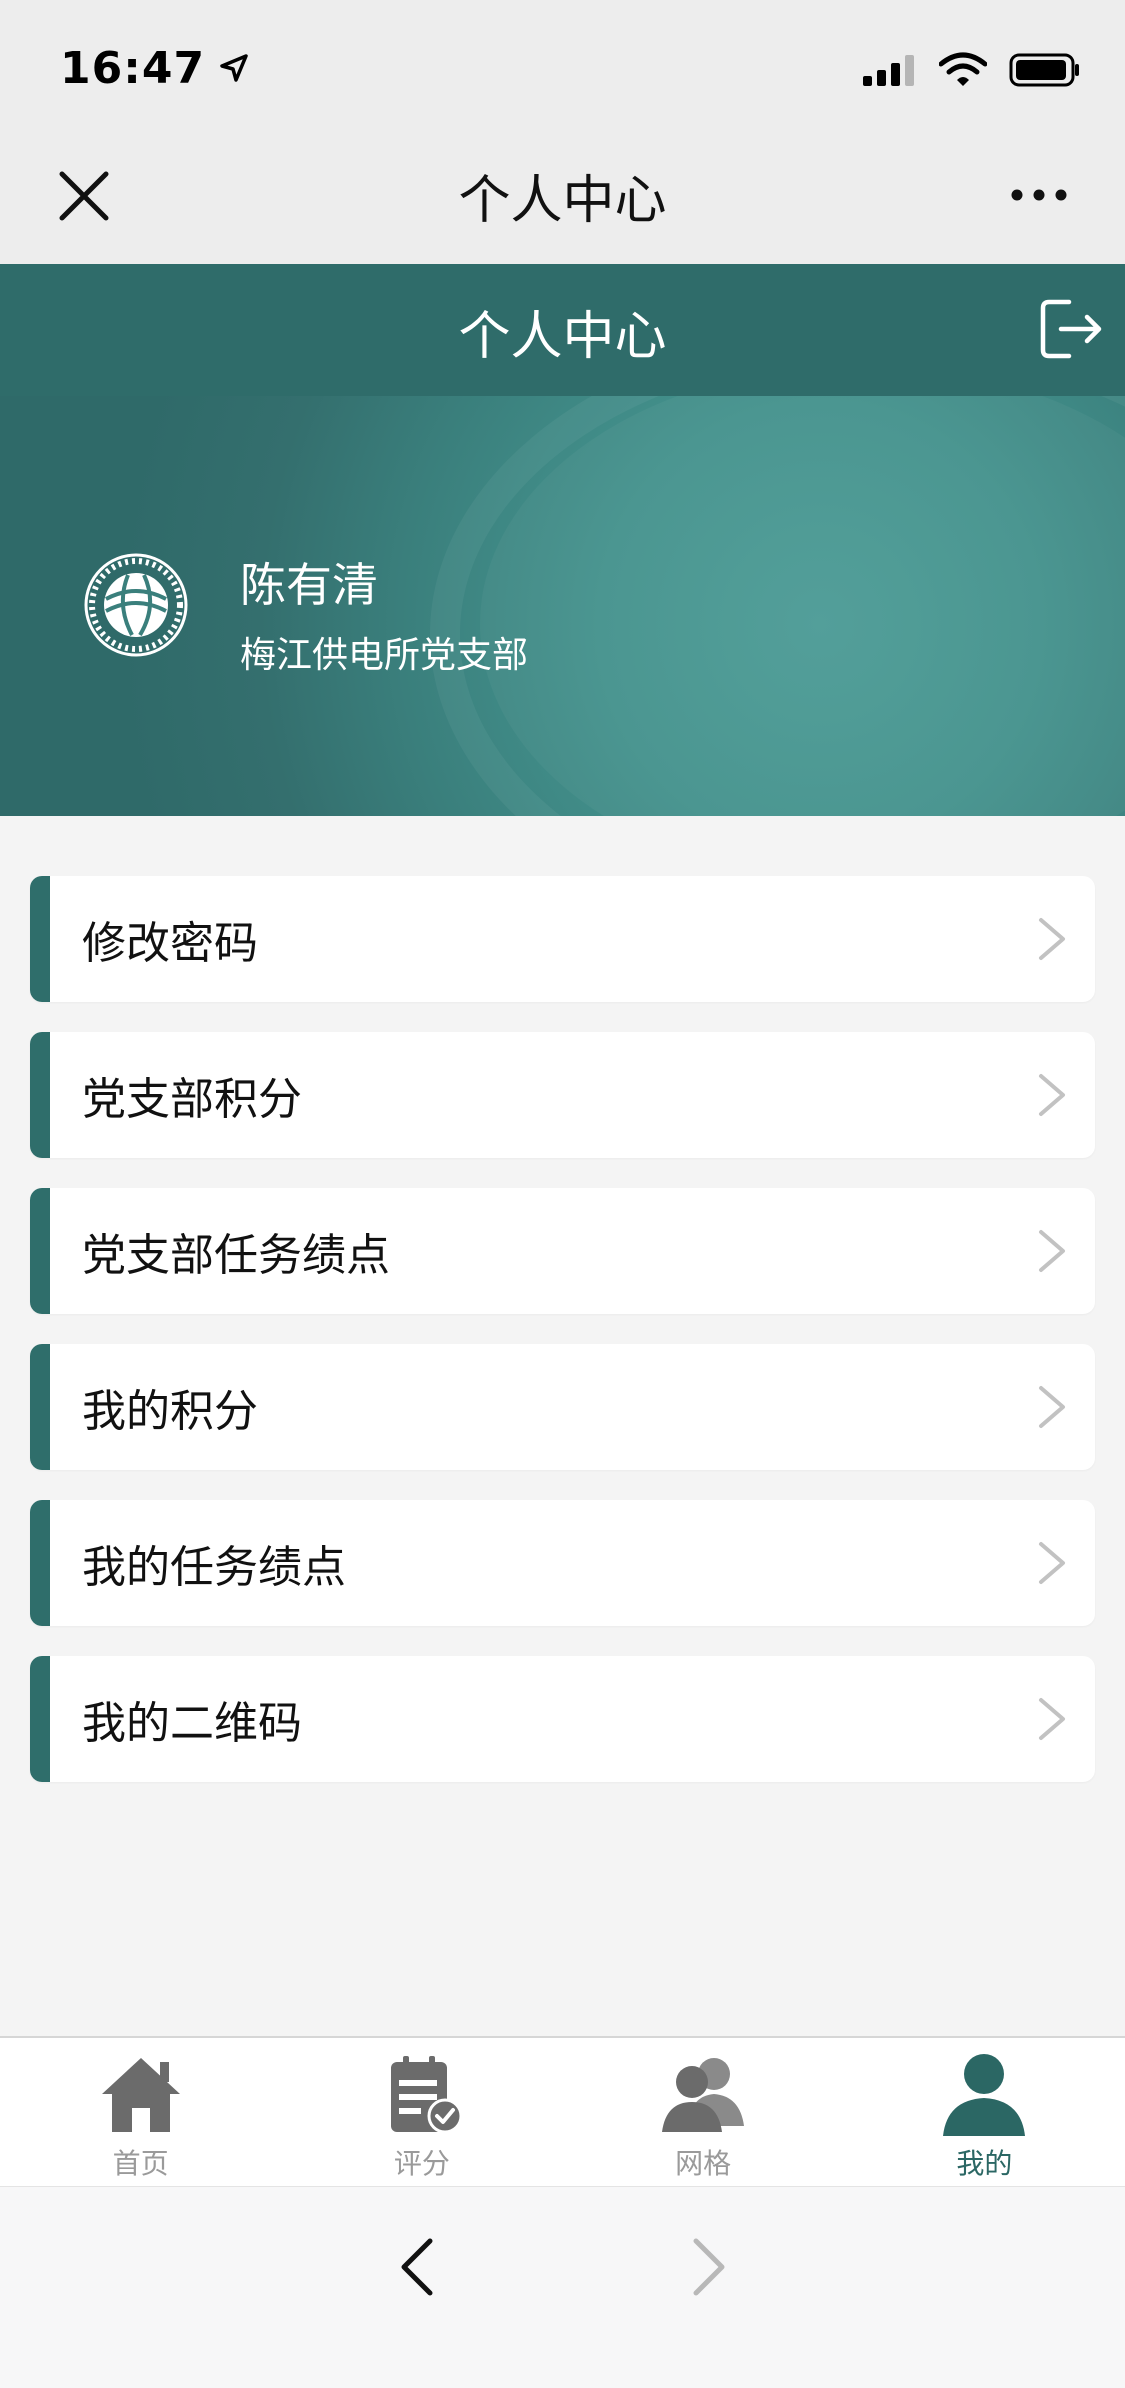 This screenshot has height=2388, width=1125. I want to click on tab-grid: 网格, so click(703, 2112).